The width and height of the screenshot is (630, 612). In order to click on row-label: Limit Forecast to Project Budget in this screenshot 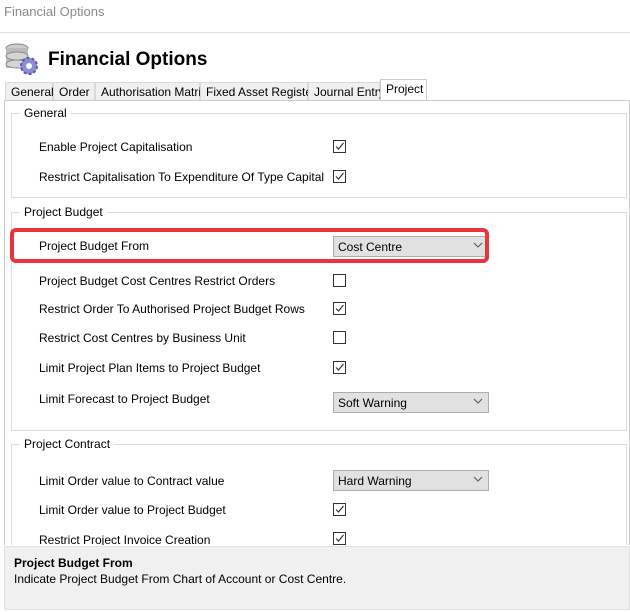, I will do `click(124, 399)`.